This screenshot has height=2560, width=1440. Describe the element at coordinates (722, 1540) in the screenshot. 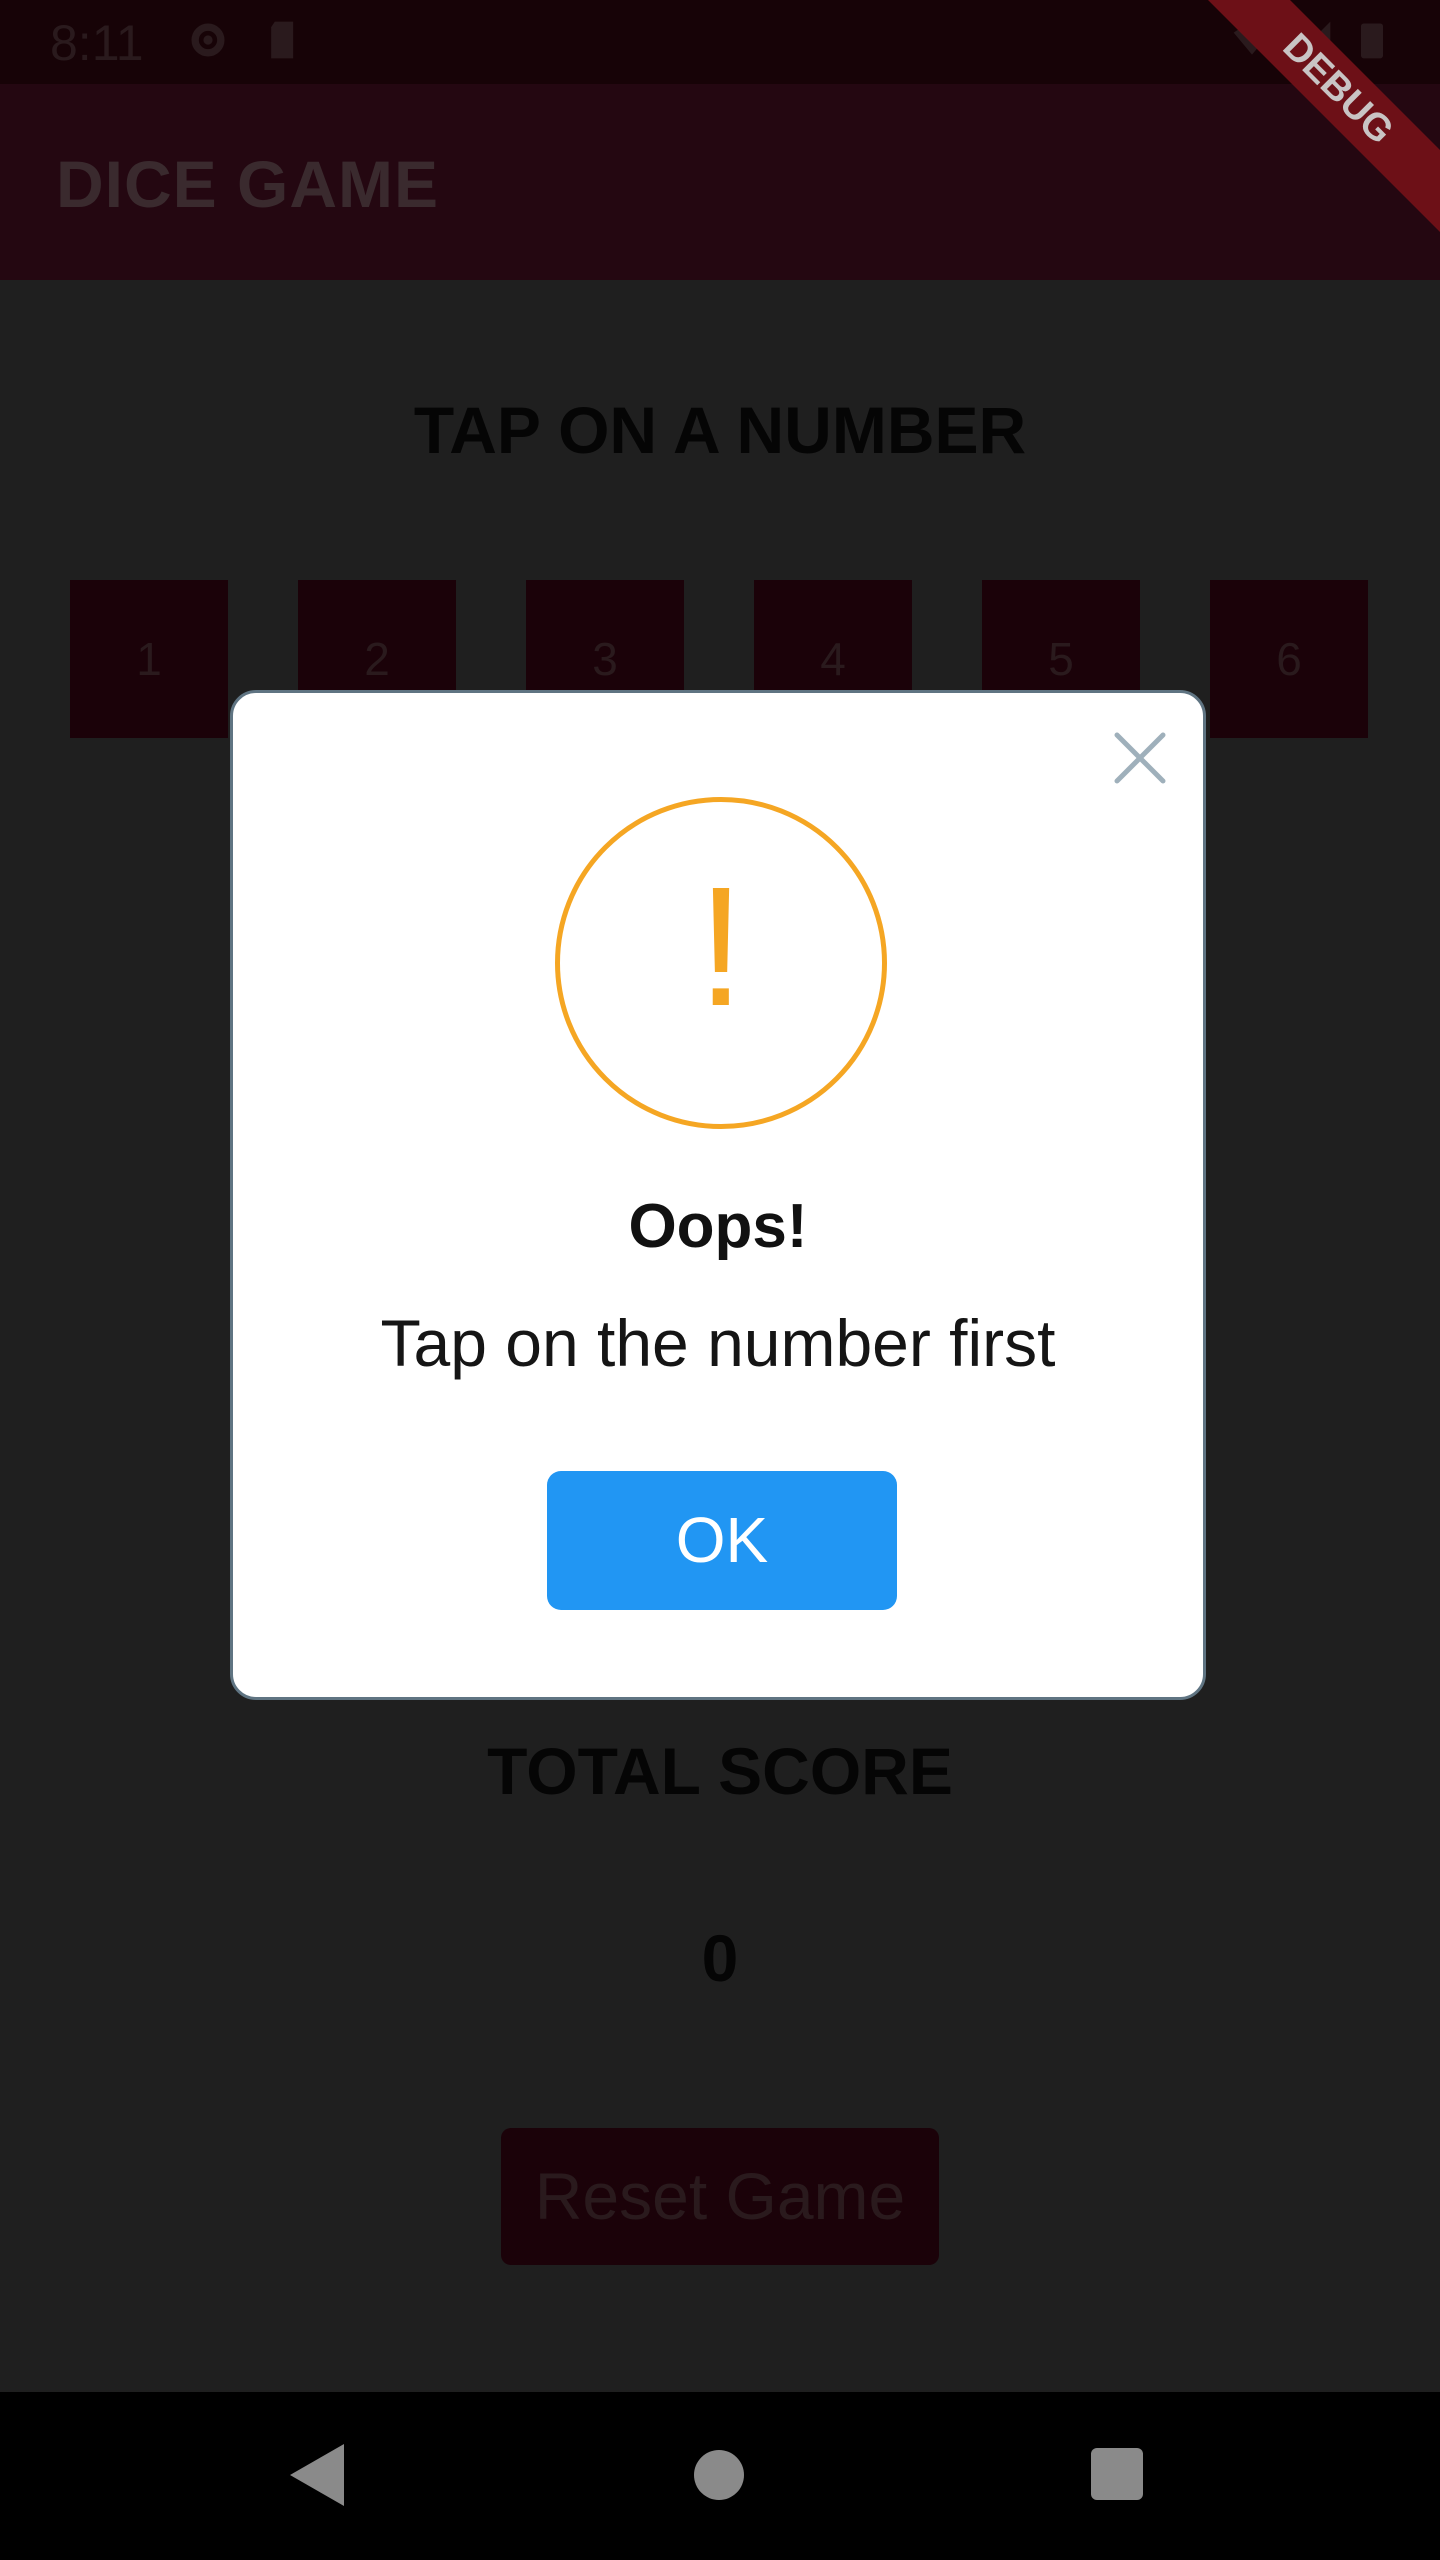

I see `ok-button: OK` at that location.